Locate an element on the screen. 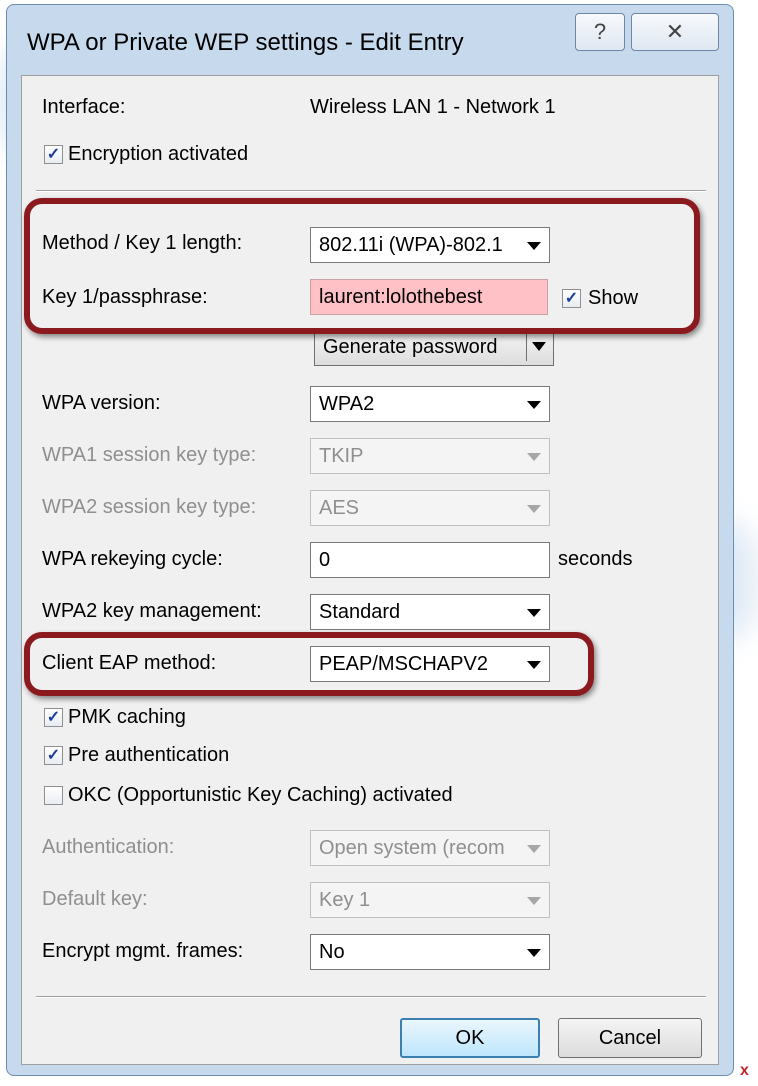 This screenshot has width=758, height=1086. wpa2-session-key-type-value: AES is located at coordinates (339, 508).